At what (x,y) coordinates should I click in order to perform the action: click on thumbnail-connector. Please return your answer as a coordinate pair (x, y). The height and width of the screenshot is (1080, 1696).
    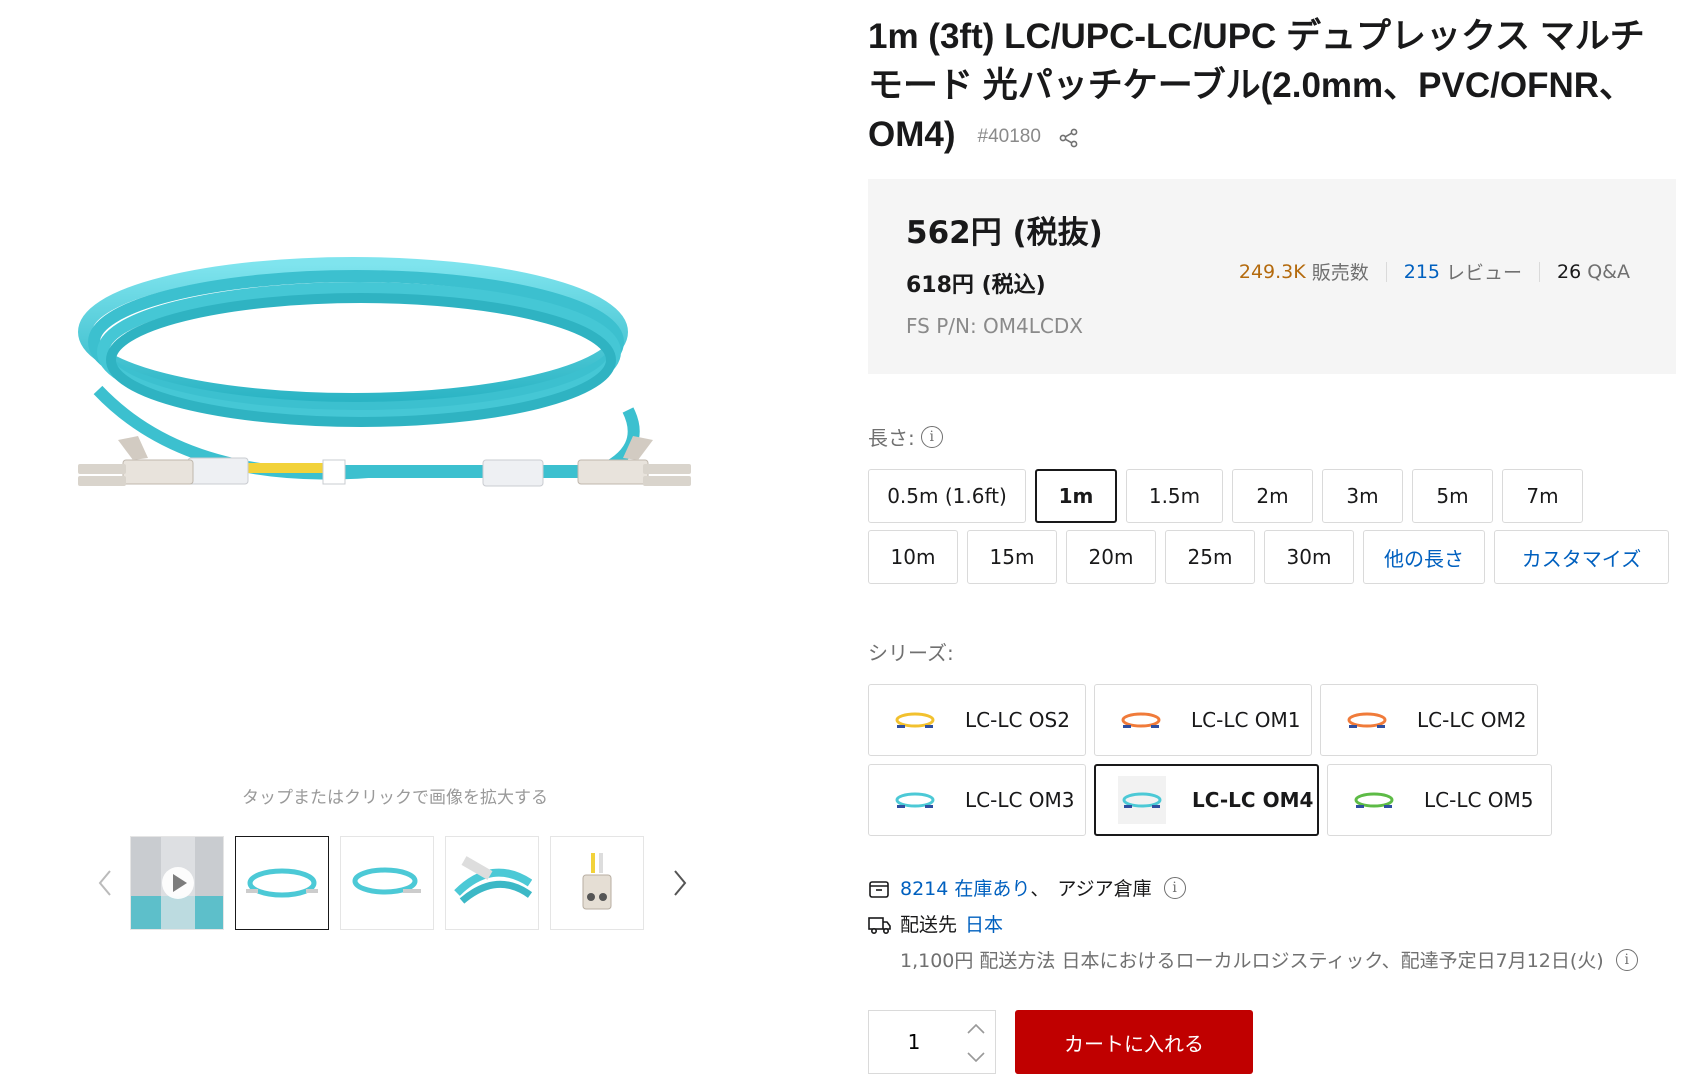
    Looking at the image, I should click on (492, 883).